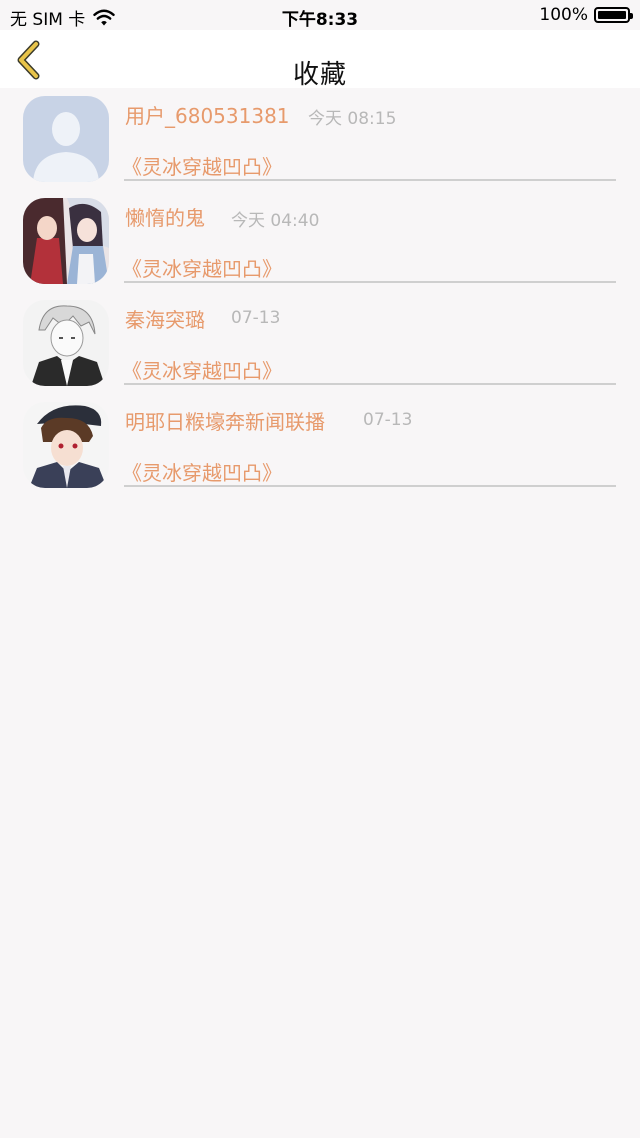 Image resolution: width=640 pixels, height=1138 pixels. What do you see at coordinates (352, 119) in the screenshot?
I see `timestamp: 今天 08:15` at bounding box center [352, 119].